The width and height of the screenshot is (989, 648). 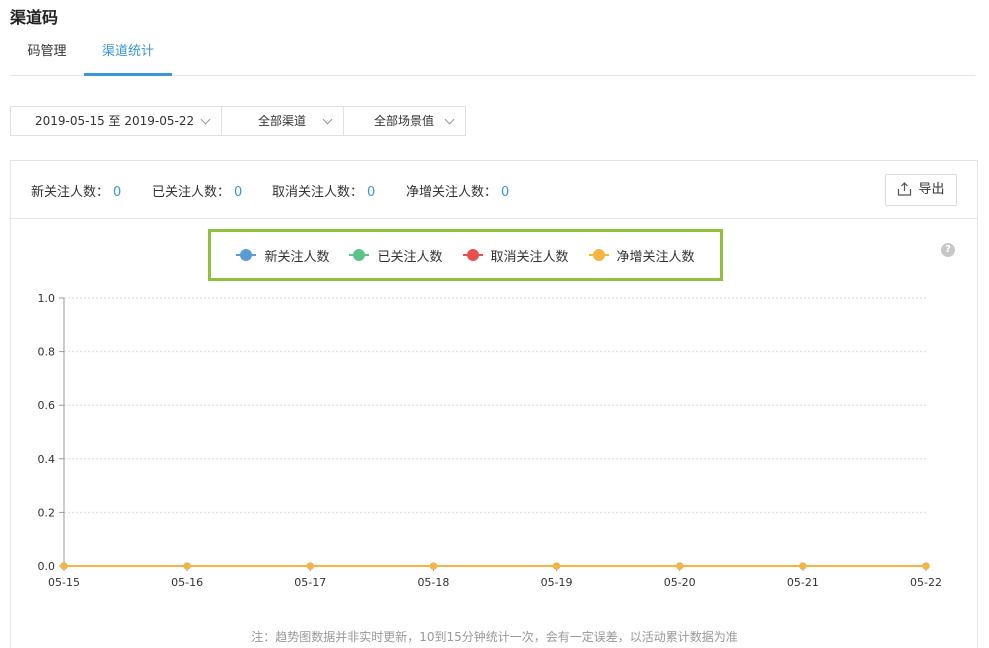 What do you see at coordinates (47, 566) in the screenshot?
I see `y-tick-label: 0.0` at bounding box center [47, 566].